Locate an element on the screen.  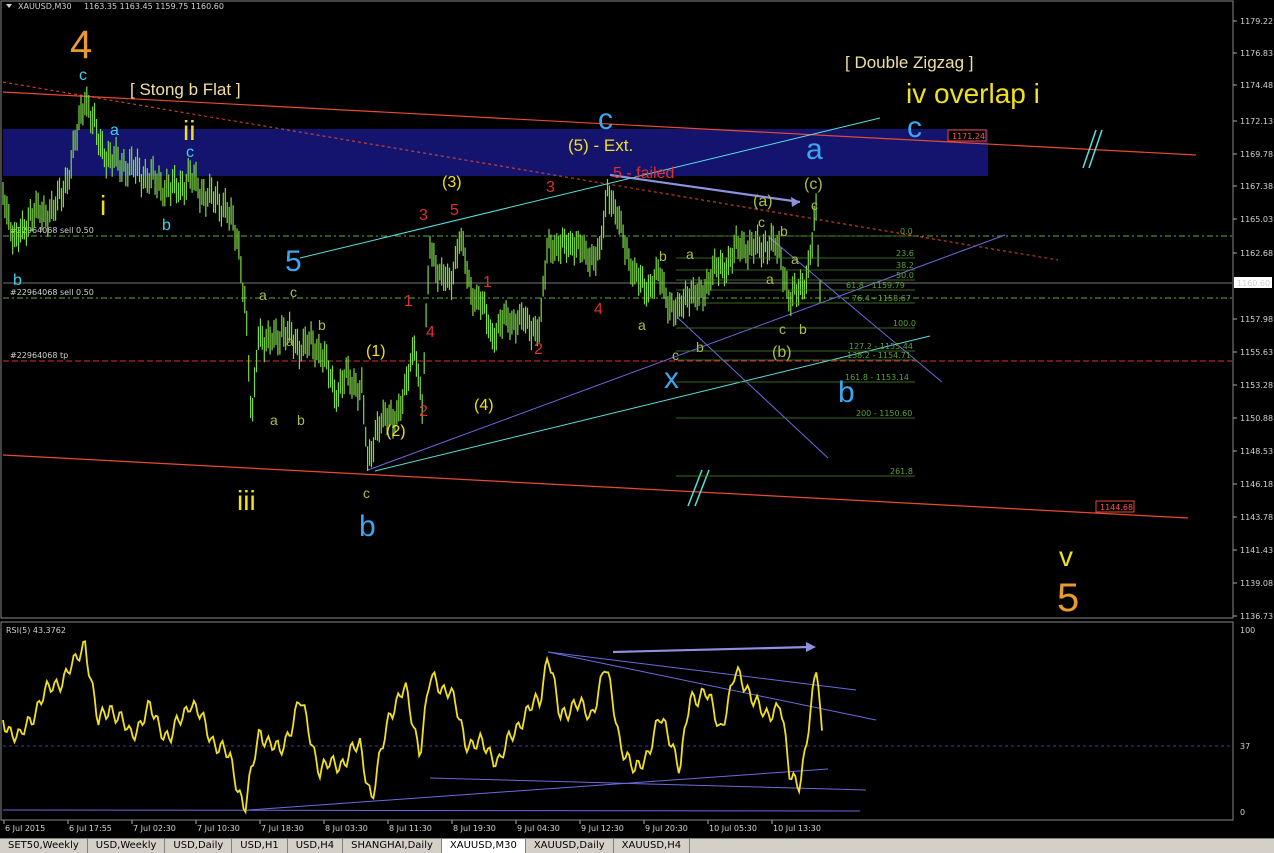
tab-xauusd-h4: XAUUSD,H4 is located at coordinates (652, 846).